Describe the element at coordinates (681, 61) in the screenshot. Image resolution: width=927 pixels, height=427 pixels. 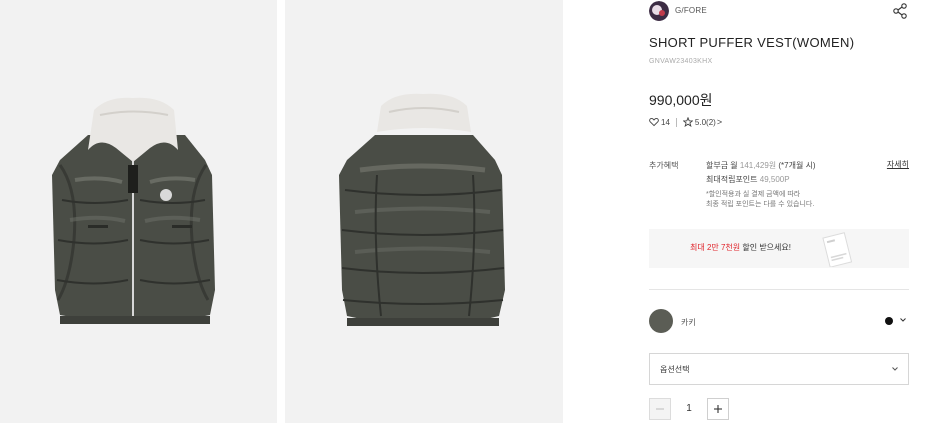
I see `product-code: GNVAW23403KHX` at that location.